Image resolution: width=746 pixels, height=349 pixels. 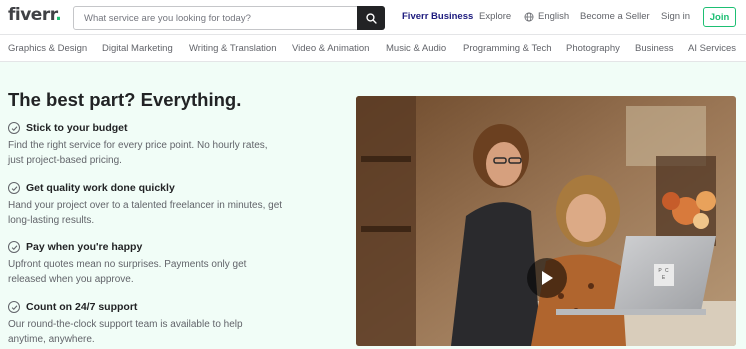 What do you see at coordinates (216, 18) in the screenshot?
I see `search-input` at bounding box center [216, 18].